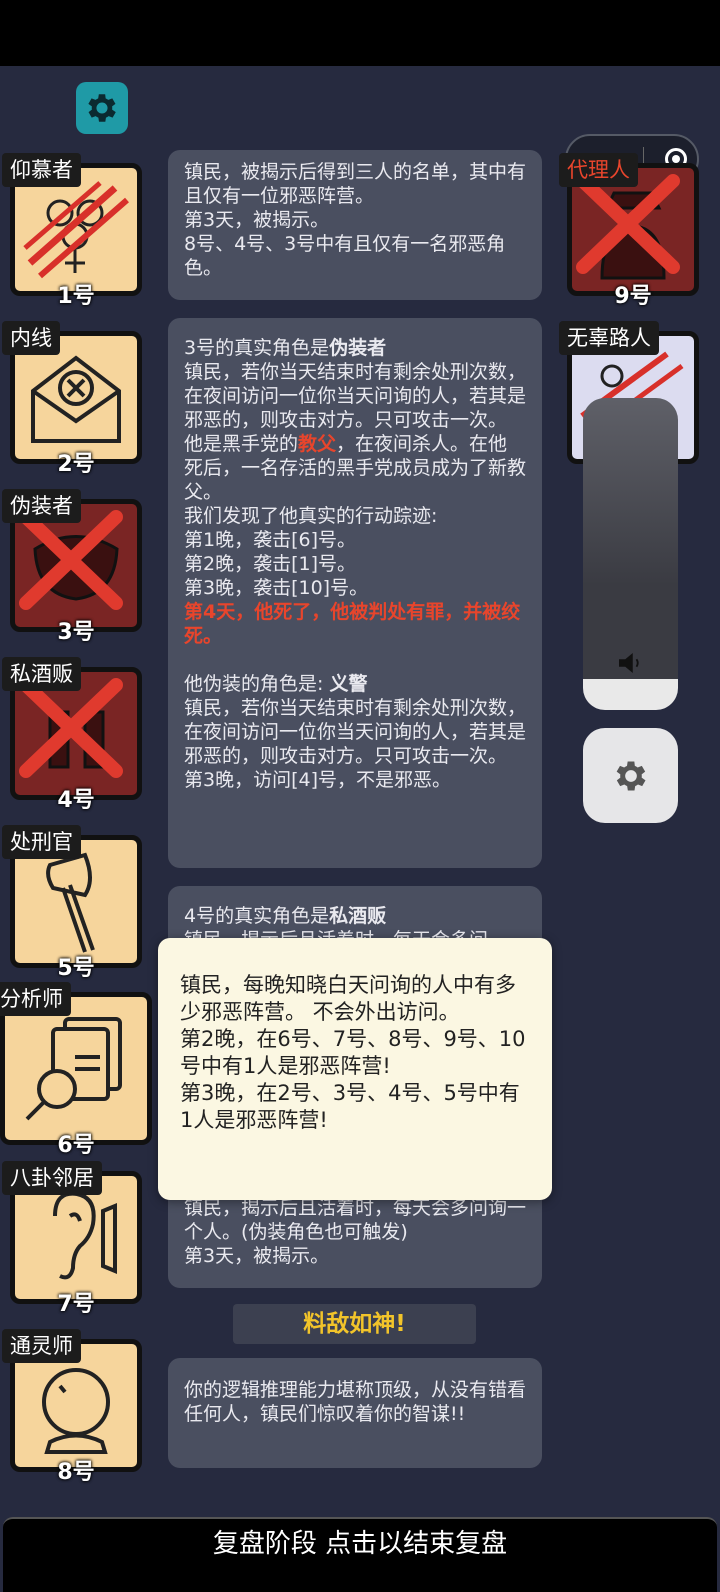 Image resolution: width=720 pixels, height=1592 pixels. Describe the element at coordinates (598, 170) in the screenshot. I see `role-label: 代理人` at that location.